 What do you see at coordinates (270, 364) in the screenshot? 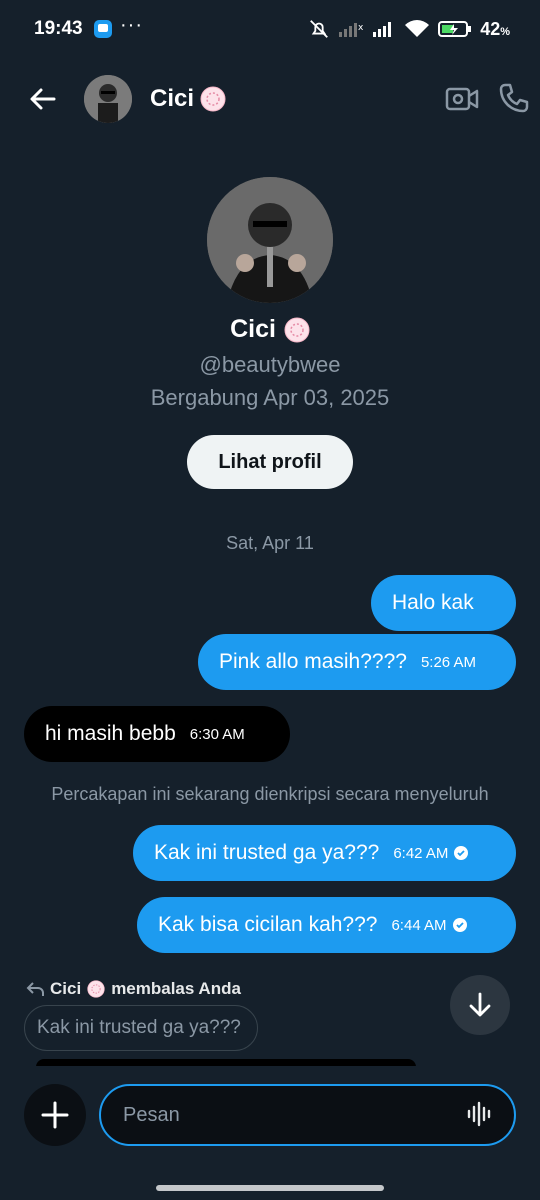
I see `profile-handle: @beautybwee` at bounding box center [270, 364].